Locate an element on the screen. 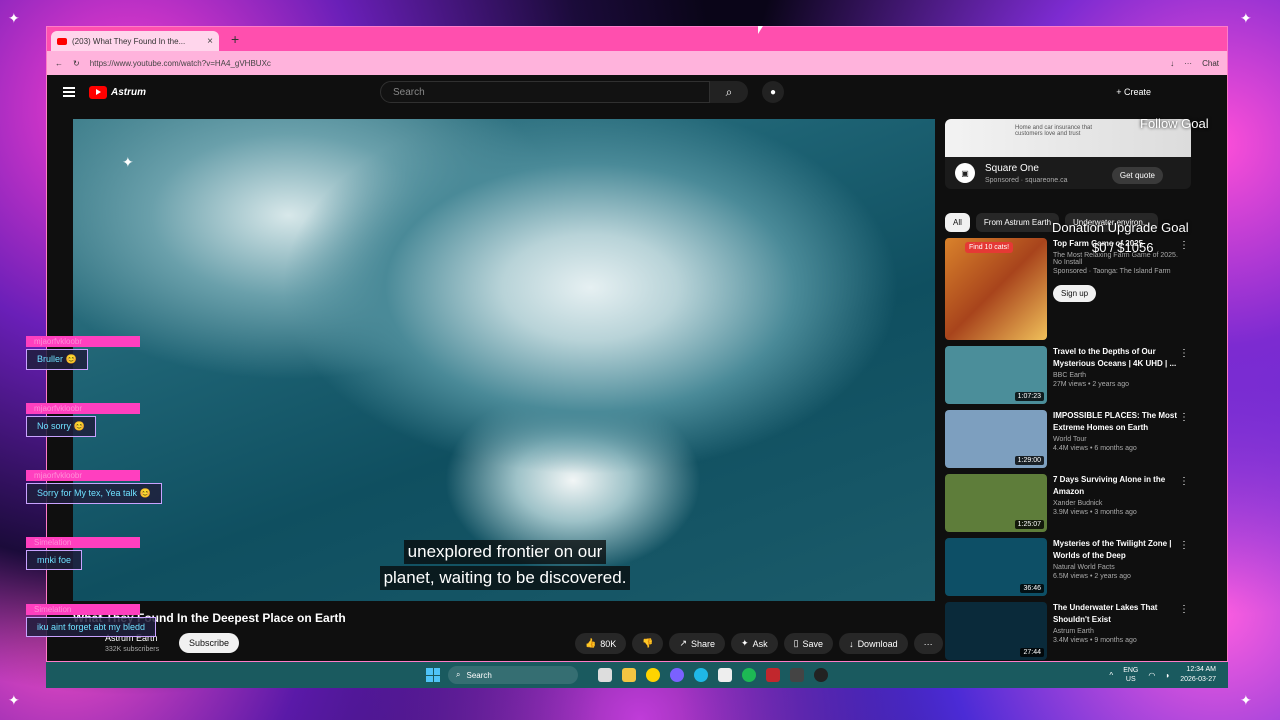 The width and height of the screenshot is (1280, 720). chip-all: All is located at coordinates (957, 222).